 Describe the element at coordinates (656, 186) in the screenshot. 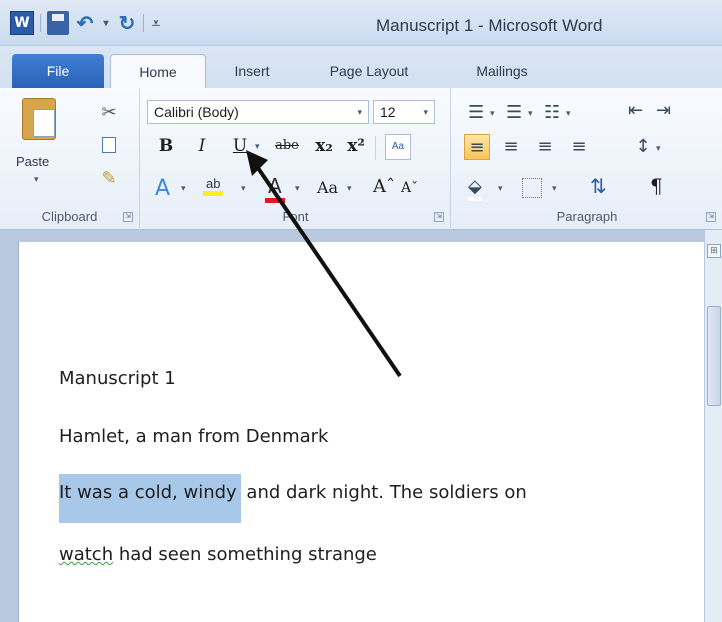

I see `show-formatting-marks-button: ¶` at that location.